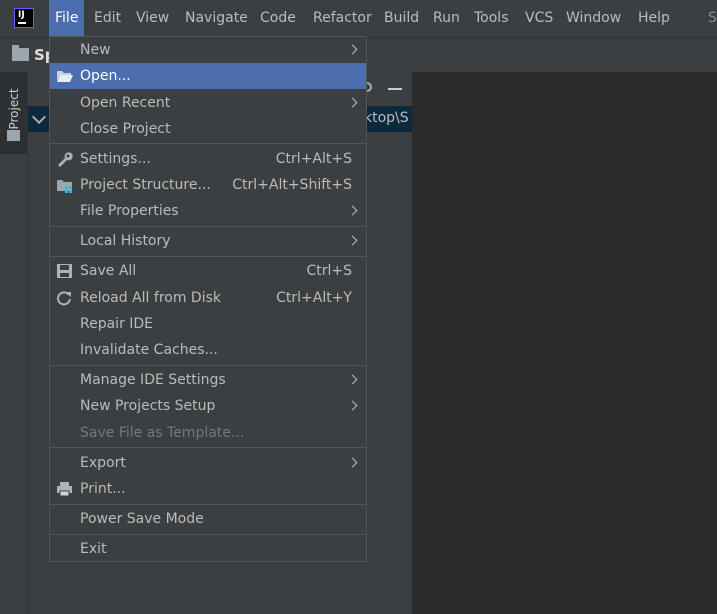  Describe the element at coordinates (117, 324) in the screenshot. I see `menu-item-label: Repair IDE` at that location.